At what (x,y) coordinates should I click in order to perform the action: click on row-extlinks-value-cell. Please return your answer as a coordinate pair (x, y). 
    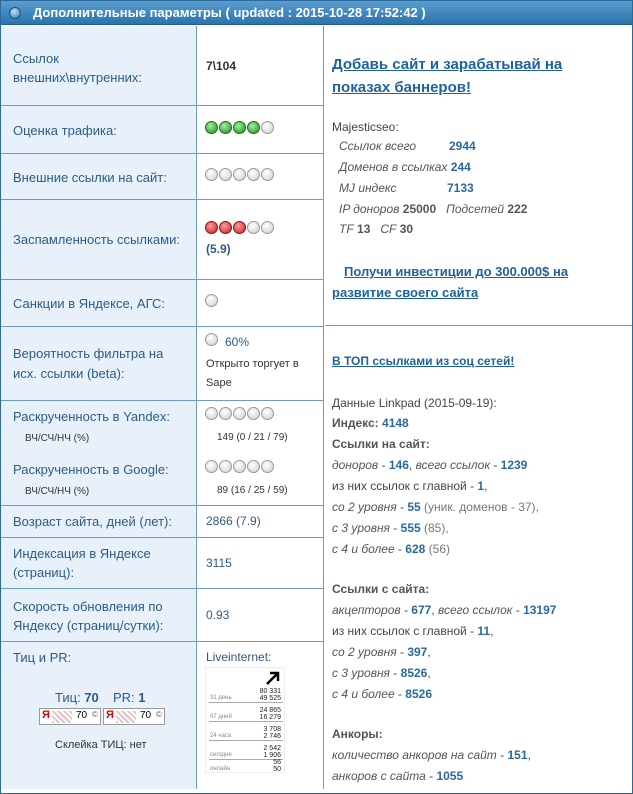
    Looking at the image, I should click on (260, 177).